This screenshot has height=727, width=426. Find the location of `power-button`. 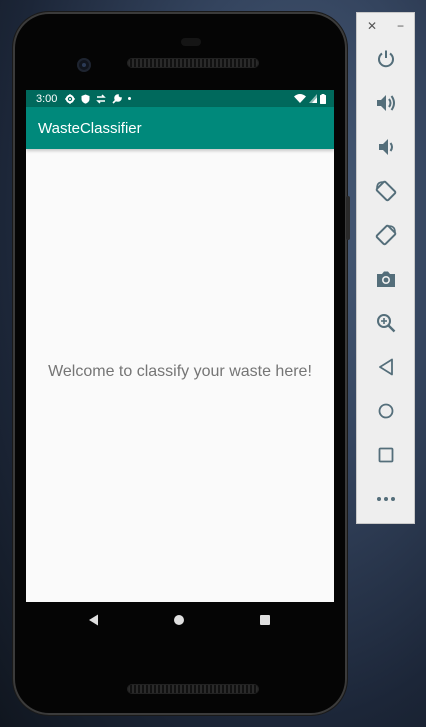

power-button is located at coordinates (385, 59).